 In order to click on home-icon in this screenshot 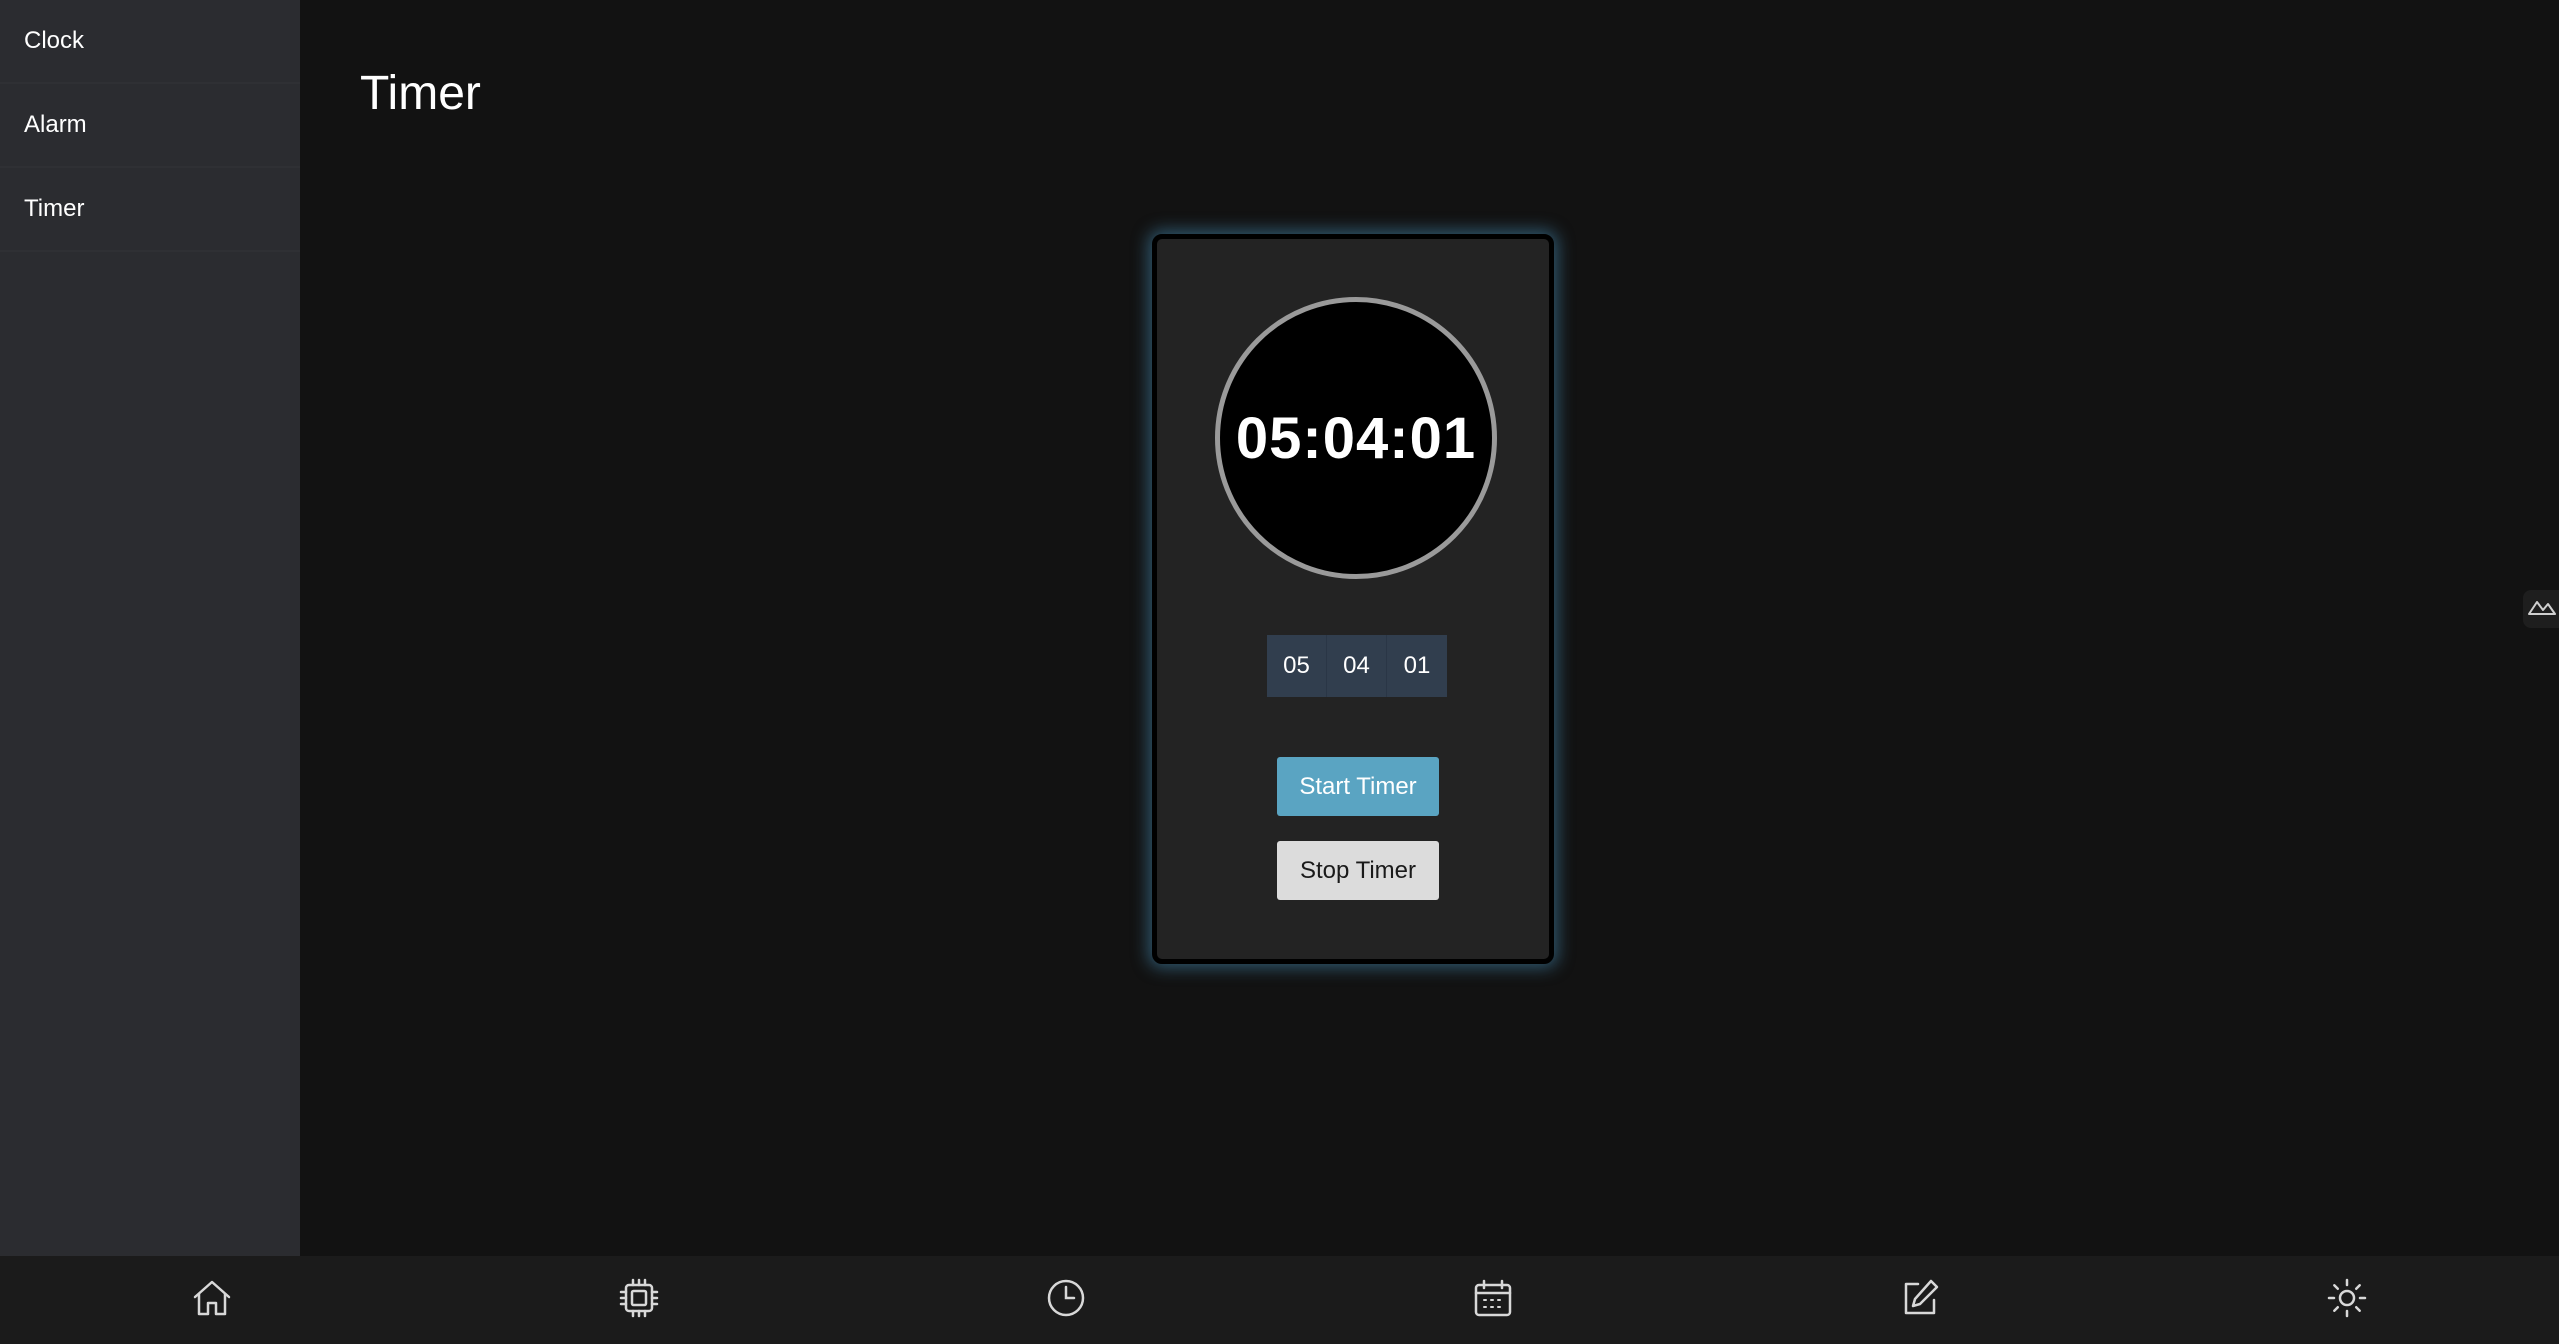, I will do `click(212, 1300)`.